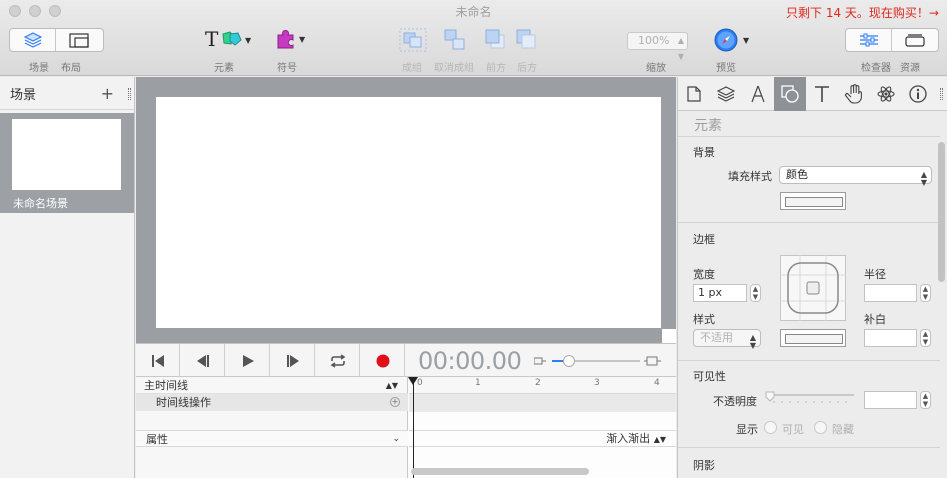 This screenshot has height=478, width=947. Describe the element at coordinates (272, 385) in the screenshot. I see `timeline-selector: 主时间线 ▲▼` at that location.